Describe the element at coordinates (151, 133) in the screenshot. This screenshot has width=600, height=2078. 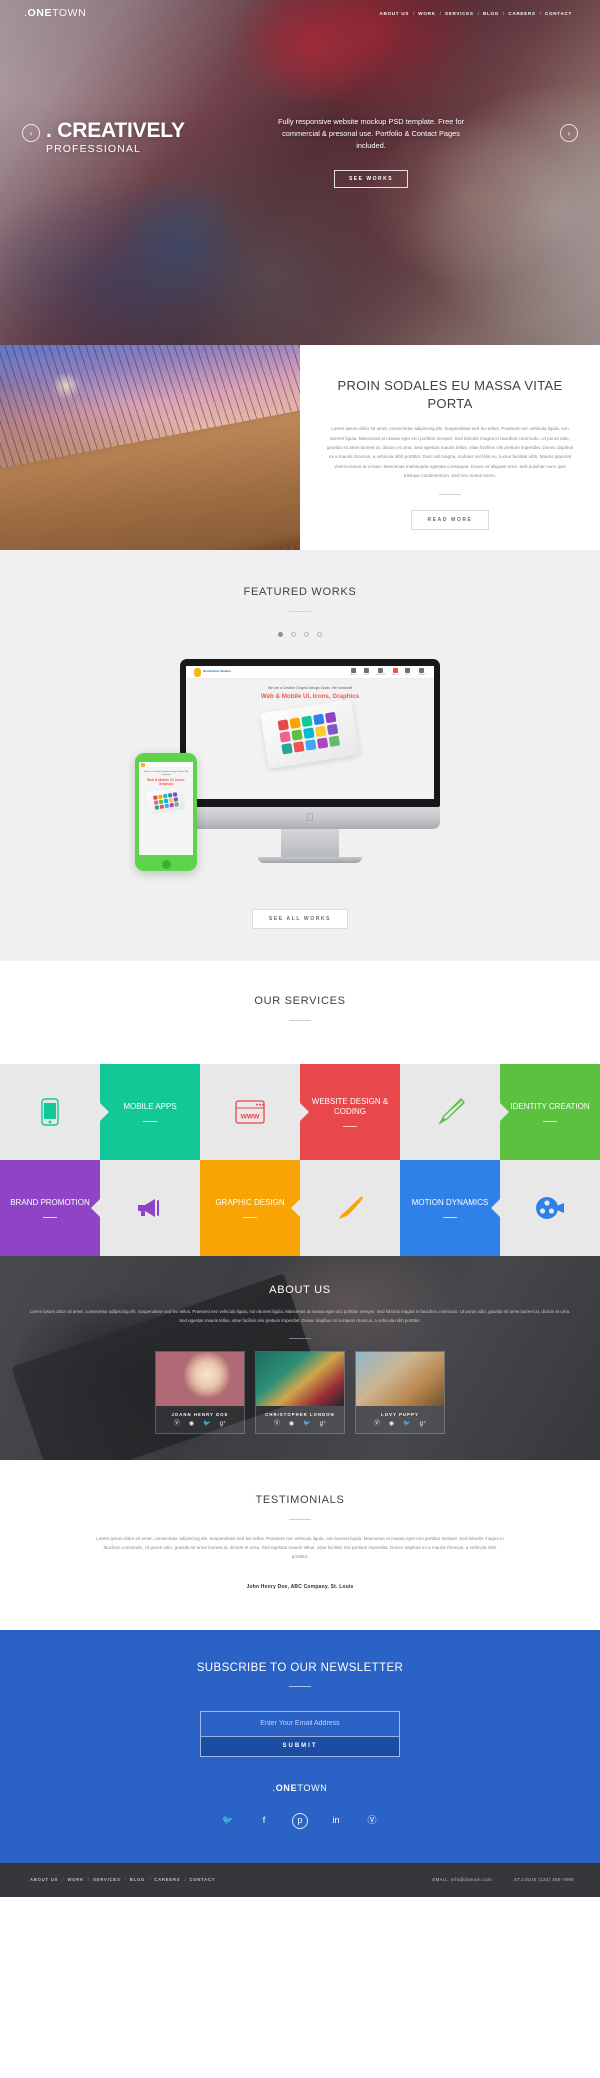
I see `hero-heading-block: . CREATIVELY PROFESSIONAL` at that location.